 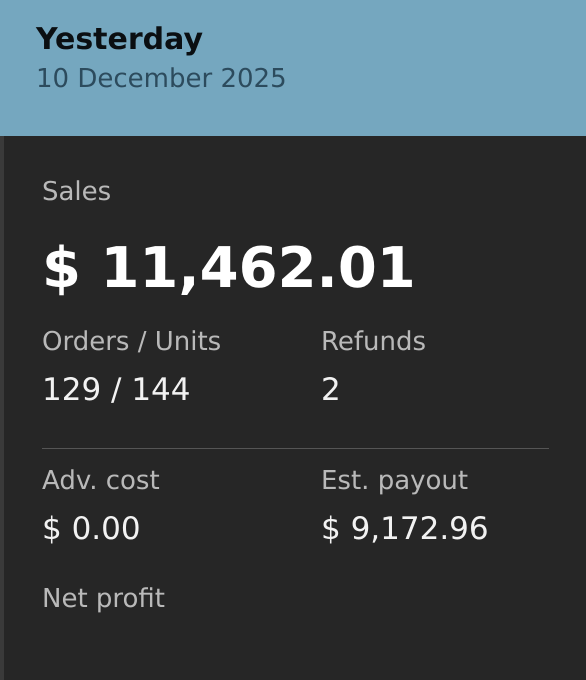 What do you see at coordinates (117, 390) in the screenshot?
I see `metric-value: 129 / 144` at bounding box center [117, 390].